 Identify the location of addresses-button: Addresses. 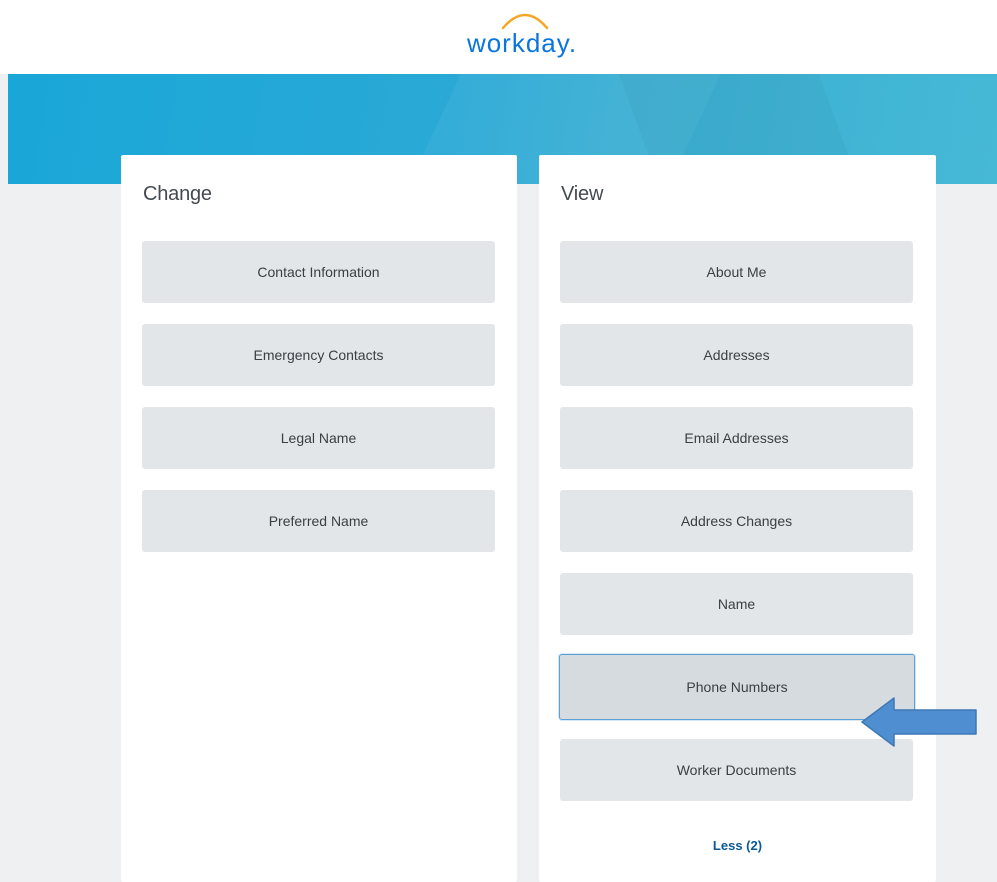
(736, 355).